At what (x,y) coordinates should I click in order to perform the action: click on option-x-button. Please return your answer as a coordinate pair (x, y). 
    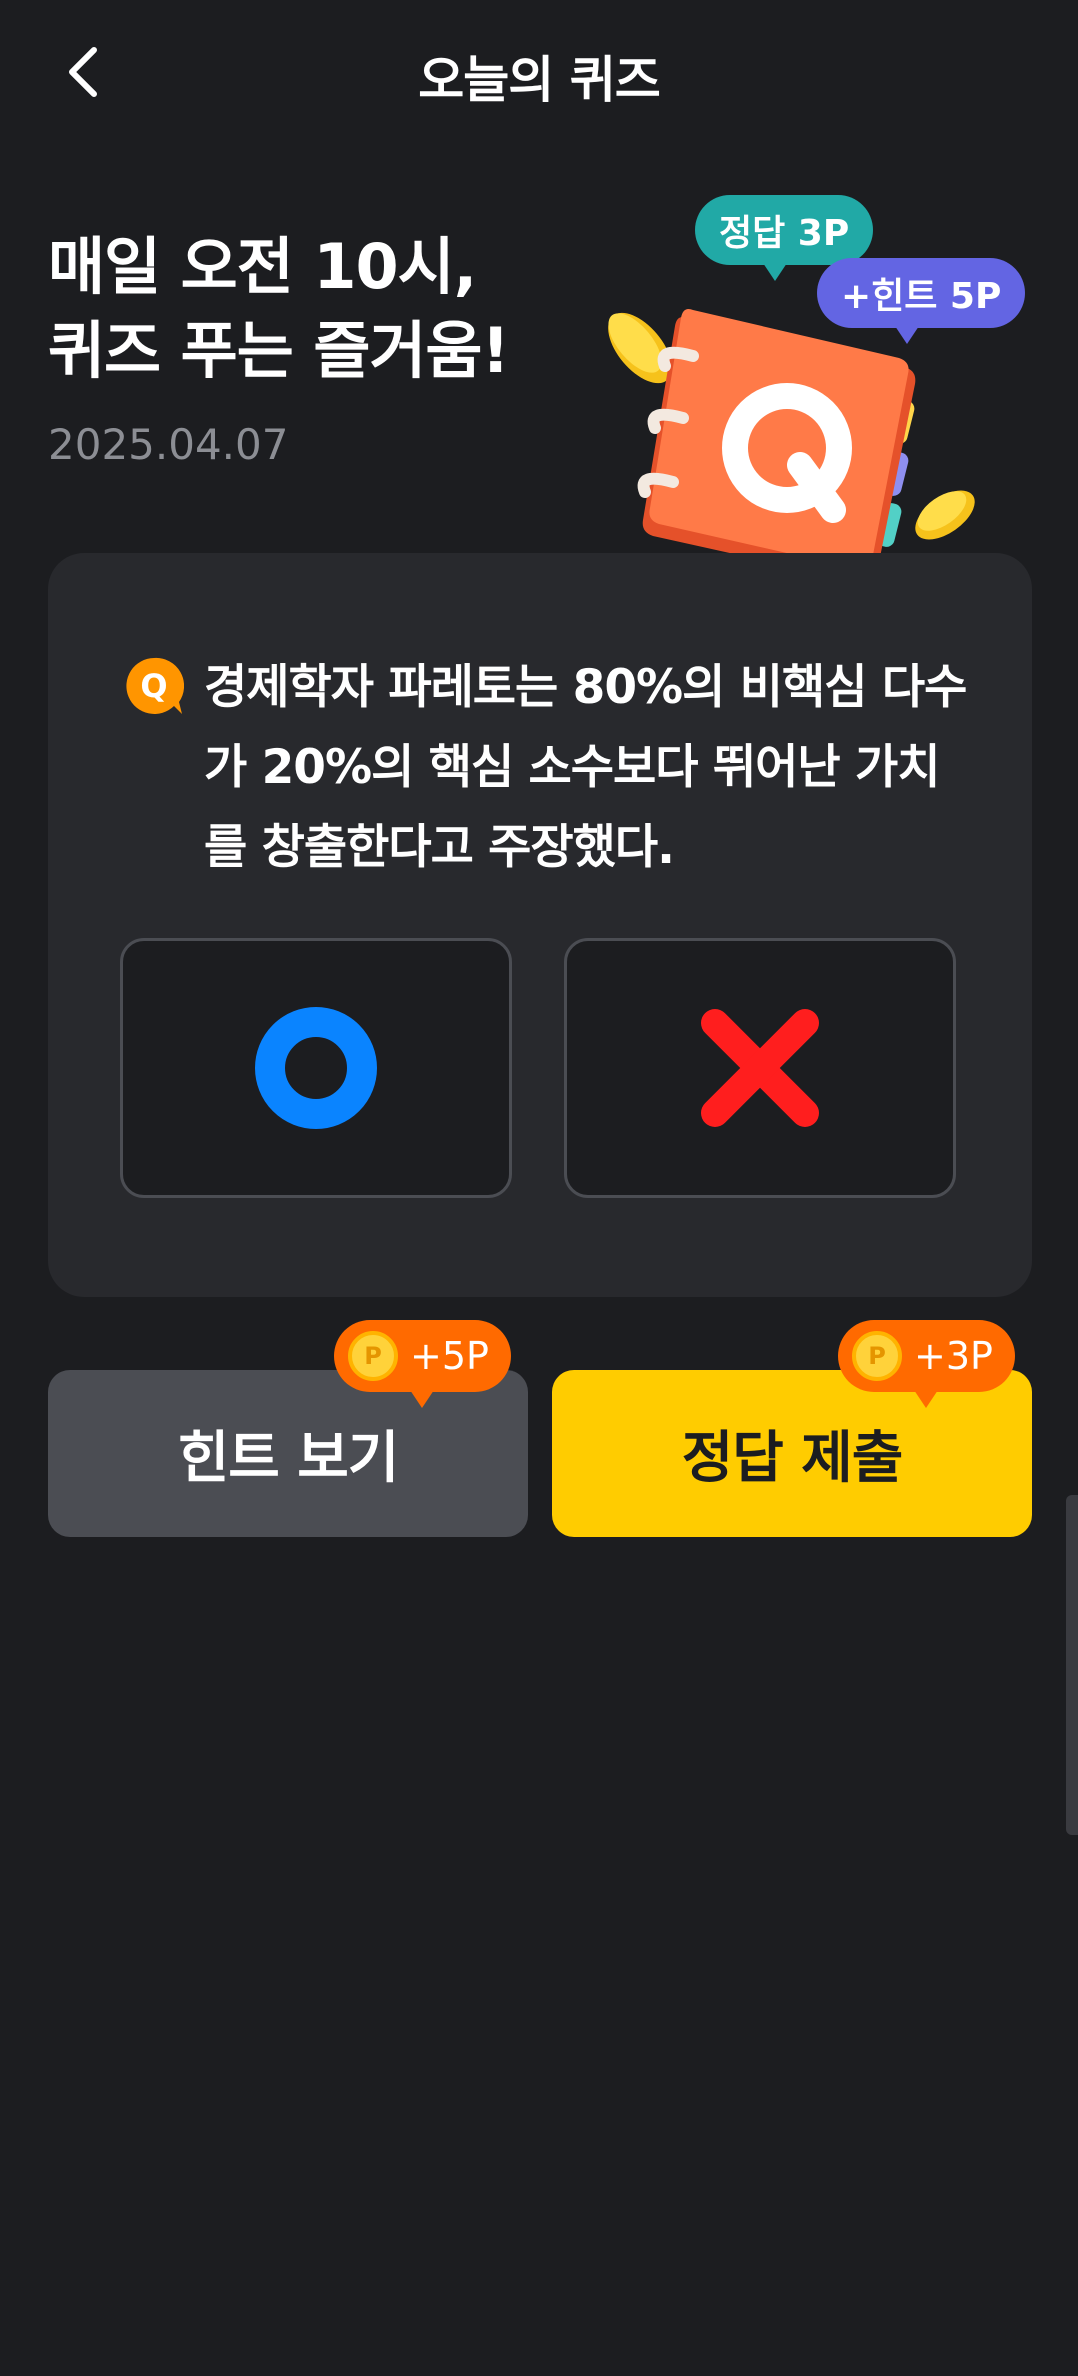
    Looking at the image, I should click on (760, 1068).